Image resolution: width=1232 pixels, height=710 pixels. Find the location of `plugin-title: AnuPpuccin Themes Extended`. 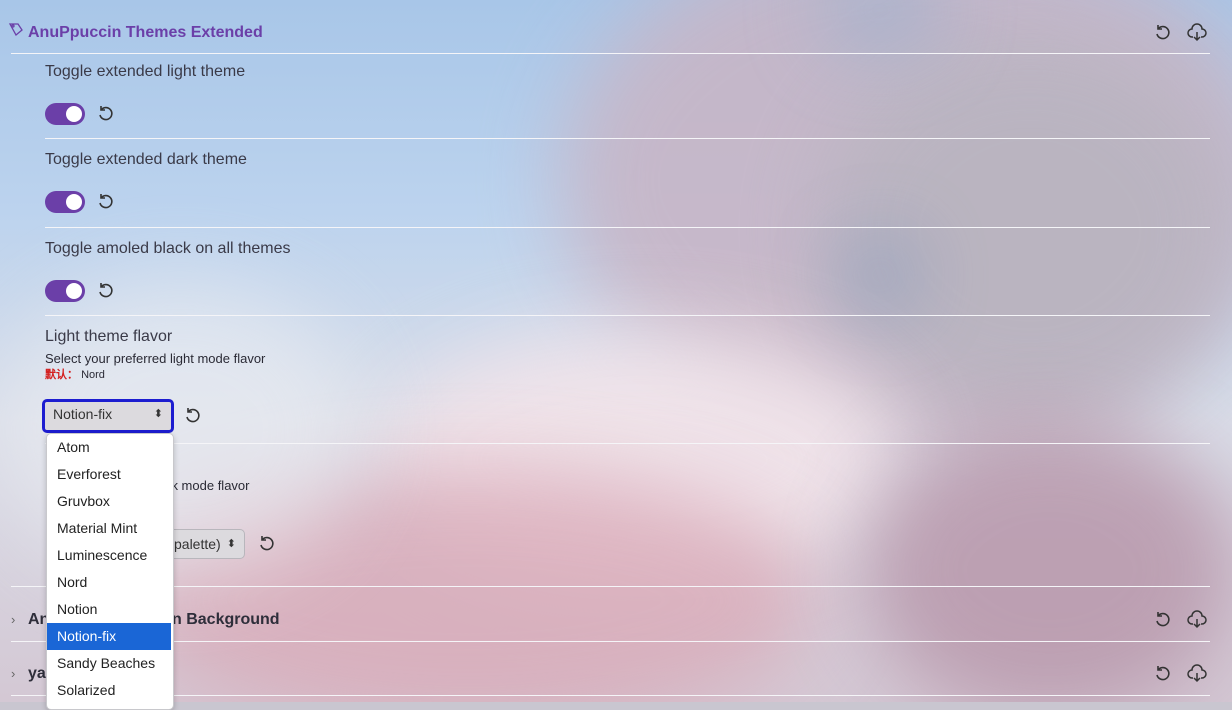

plugin-title: AnuPpuccin Themes Extended is located at coordinates (145, 32).